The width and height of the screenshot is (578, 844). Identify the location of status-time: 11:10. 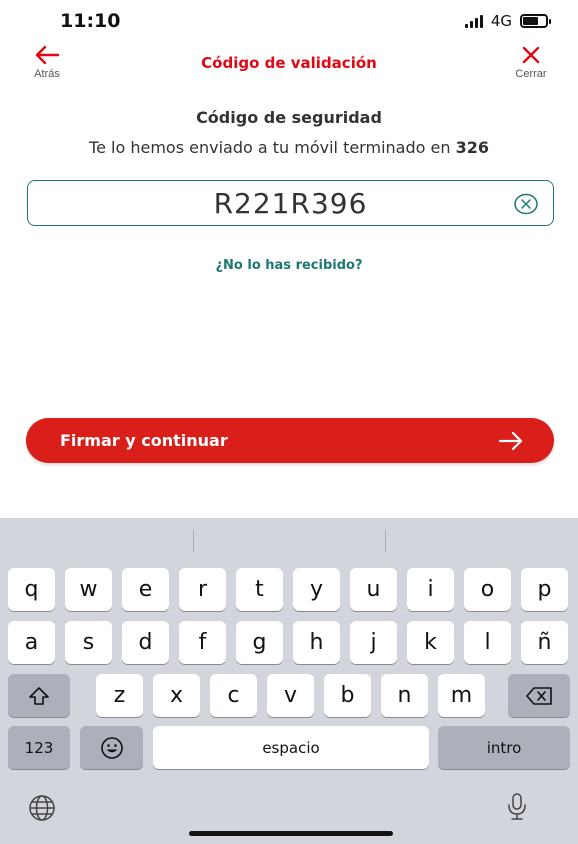
(90, 21).